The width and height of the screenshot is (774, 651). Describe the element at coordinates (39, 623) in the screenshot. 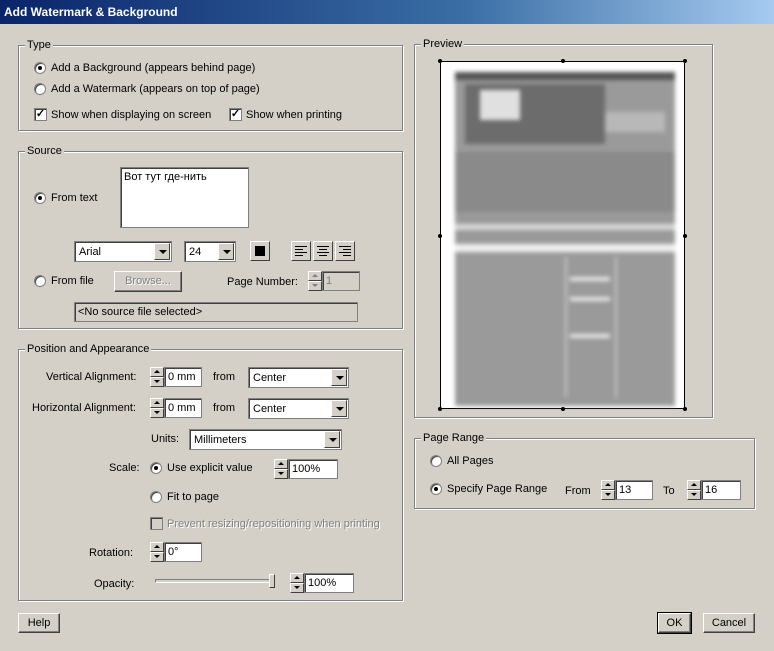

I see `help-button: Help` at that location.